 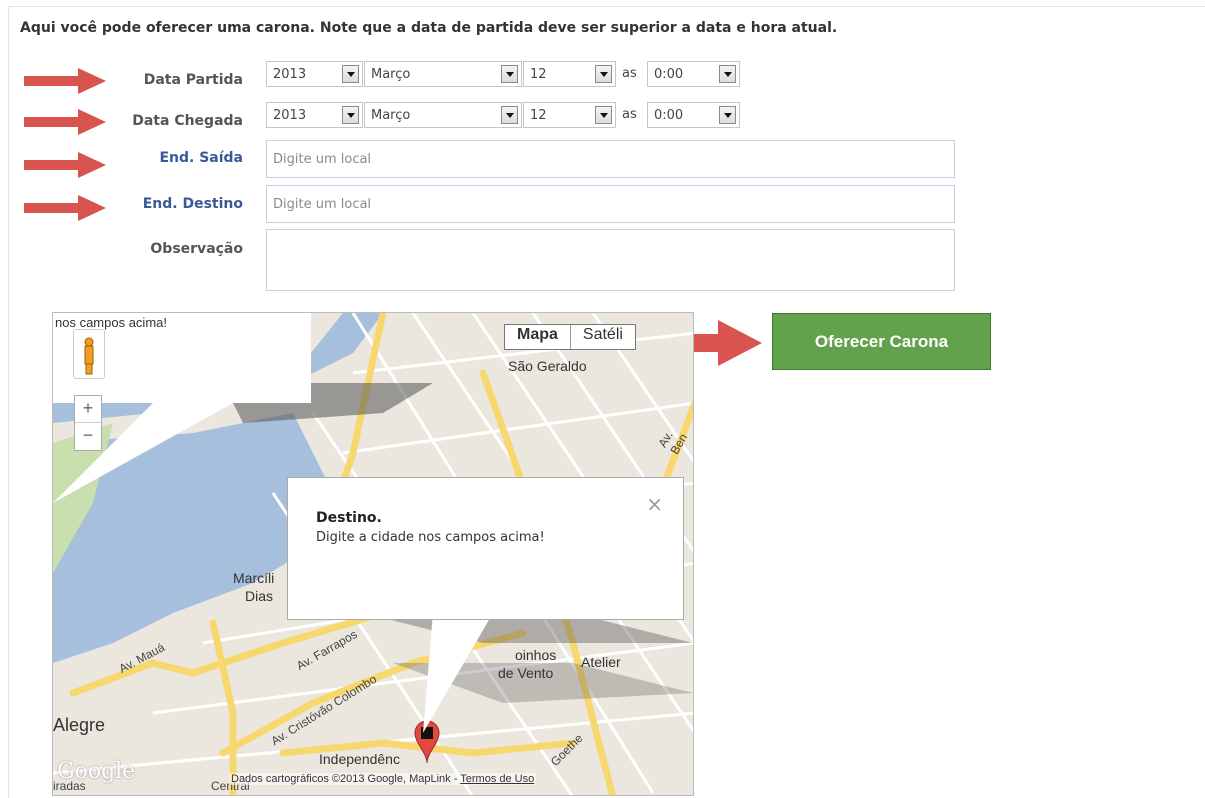 I want to click on zoom-out-button: −, so click(x=88, y=435).